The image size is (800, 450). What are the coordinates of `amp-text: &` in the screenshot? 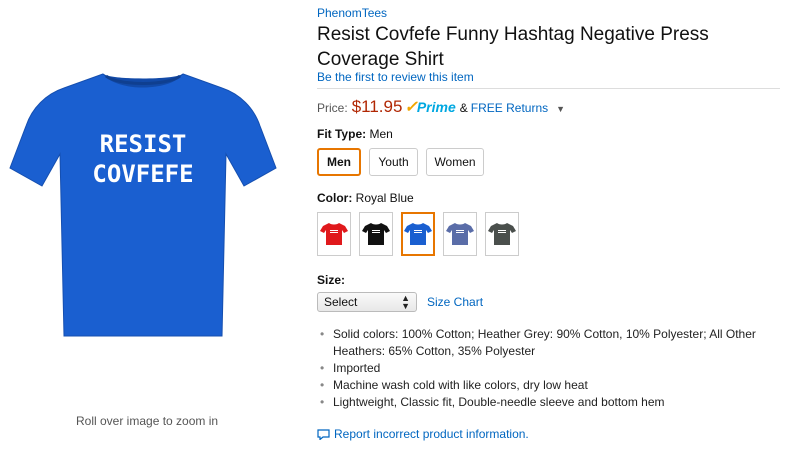 It's located at (463, 108).